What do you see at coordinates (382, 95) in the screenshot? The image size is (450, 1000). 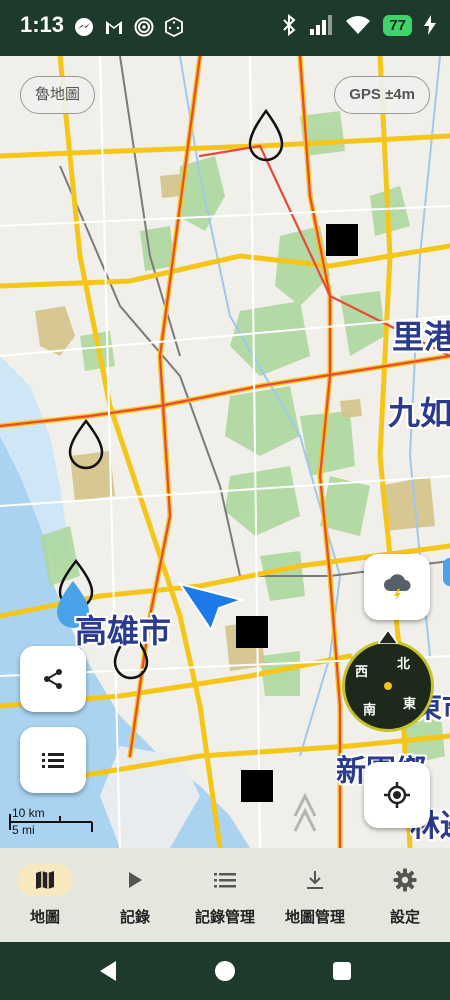 I see `gps-accuracy-chip: GPS ±4m` at bounding box center [382, 95].